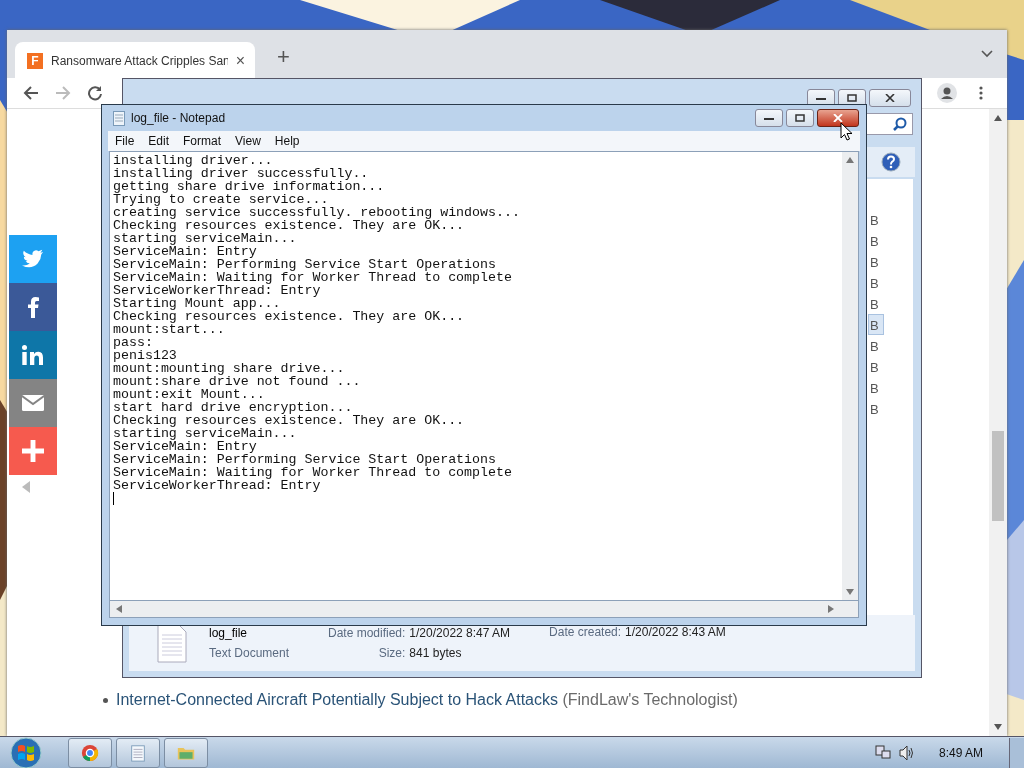 The width and height of the screenshot is (1024, 768). I want to click on scrollbar-thumb, so click(998, 476).